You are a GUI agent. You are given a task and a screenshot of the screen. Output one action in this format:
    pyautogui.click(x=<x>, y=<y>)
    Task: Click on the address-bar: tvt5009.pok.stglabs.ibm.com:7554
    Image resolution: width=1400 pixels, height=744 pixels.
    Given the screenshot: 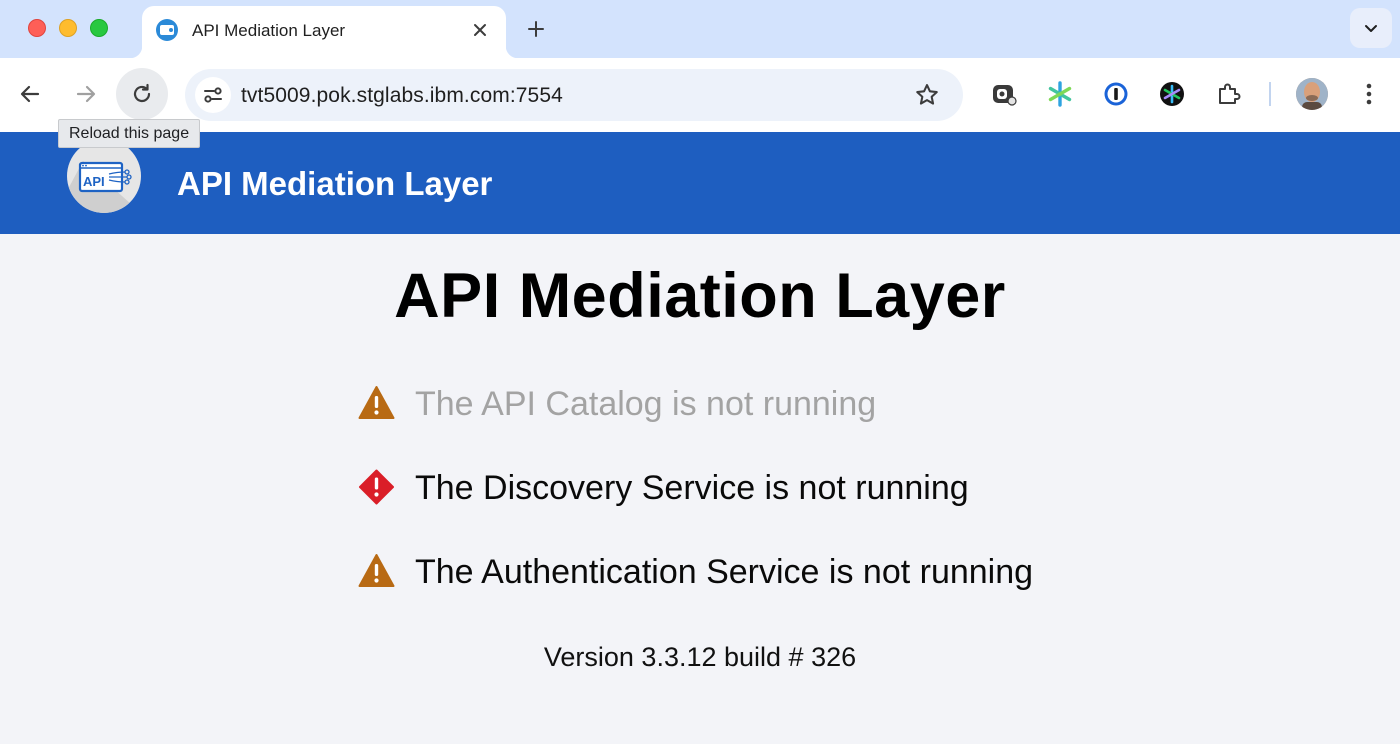 What is the action you would take?
    pyautogui.click(x=574, y=95)
    